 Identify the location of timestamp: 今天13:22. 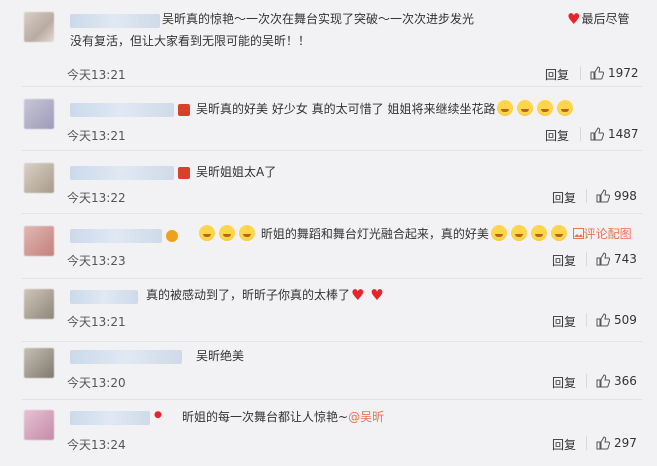
(96, 198).